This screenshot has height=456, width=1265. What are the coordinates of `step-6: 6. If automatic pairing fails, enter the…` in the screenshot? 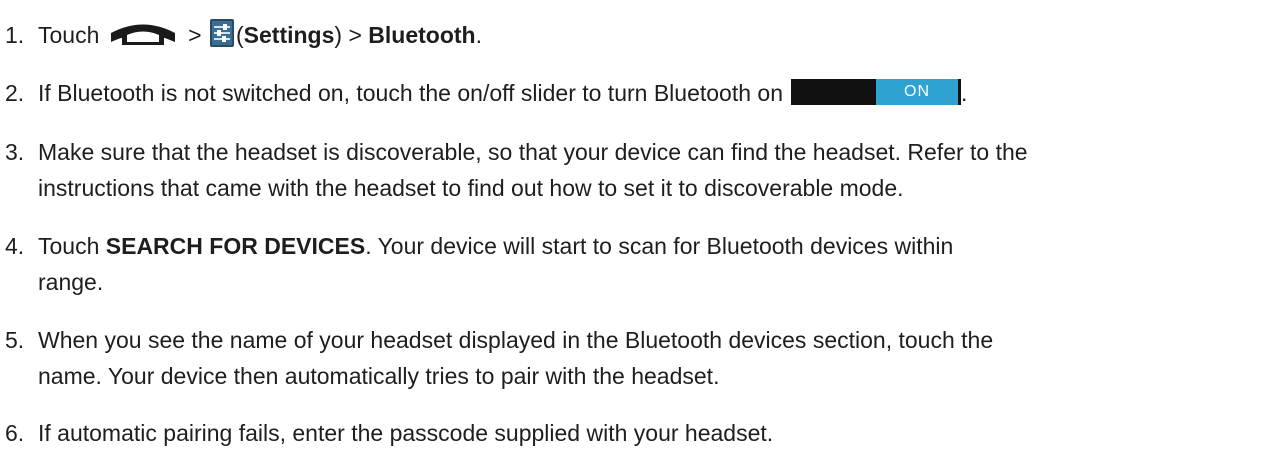 It's located at (620, 433).